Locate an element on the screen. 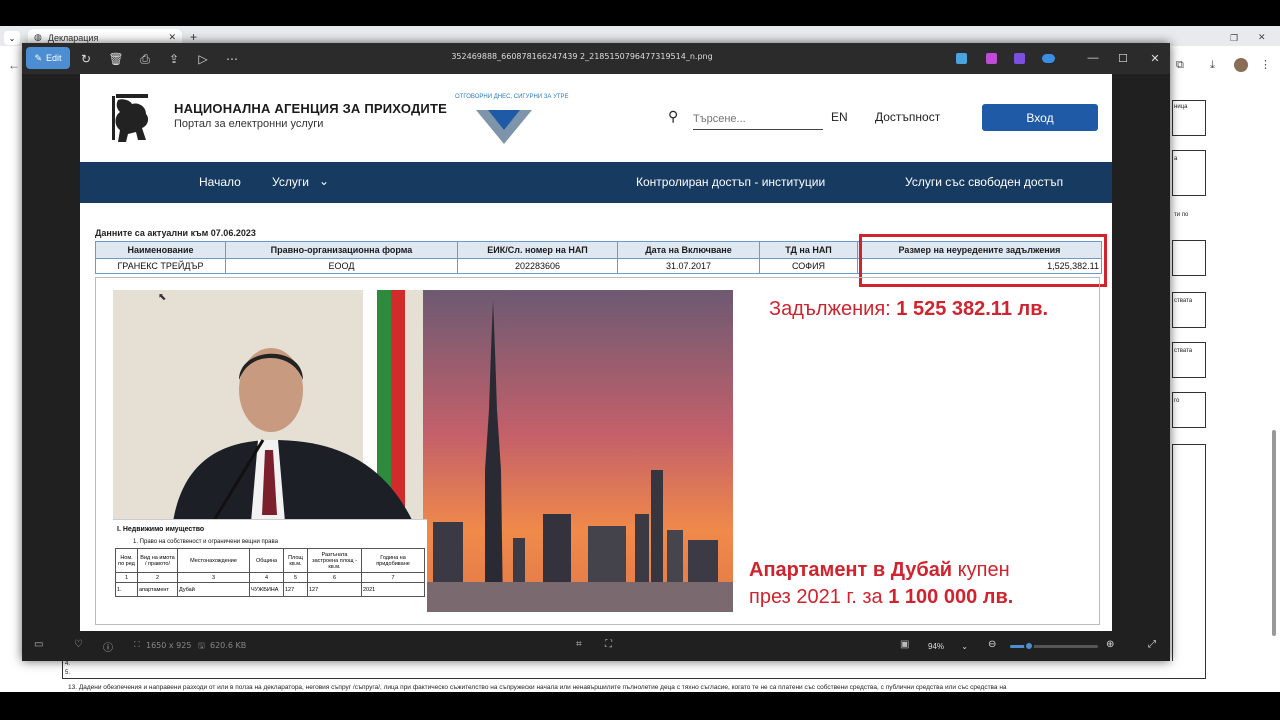 This screenshot has height=720, width=1280. dimensions-icon: ⛶ is located at coordinates (137, 644).